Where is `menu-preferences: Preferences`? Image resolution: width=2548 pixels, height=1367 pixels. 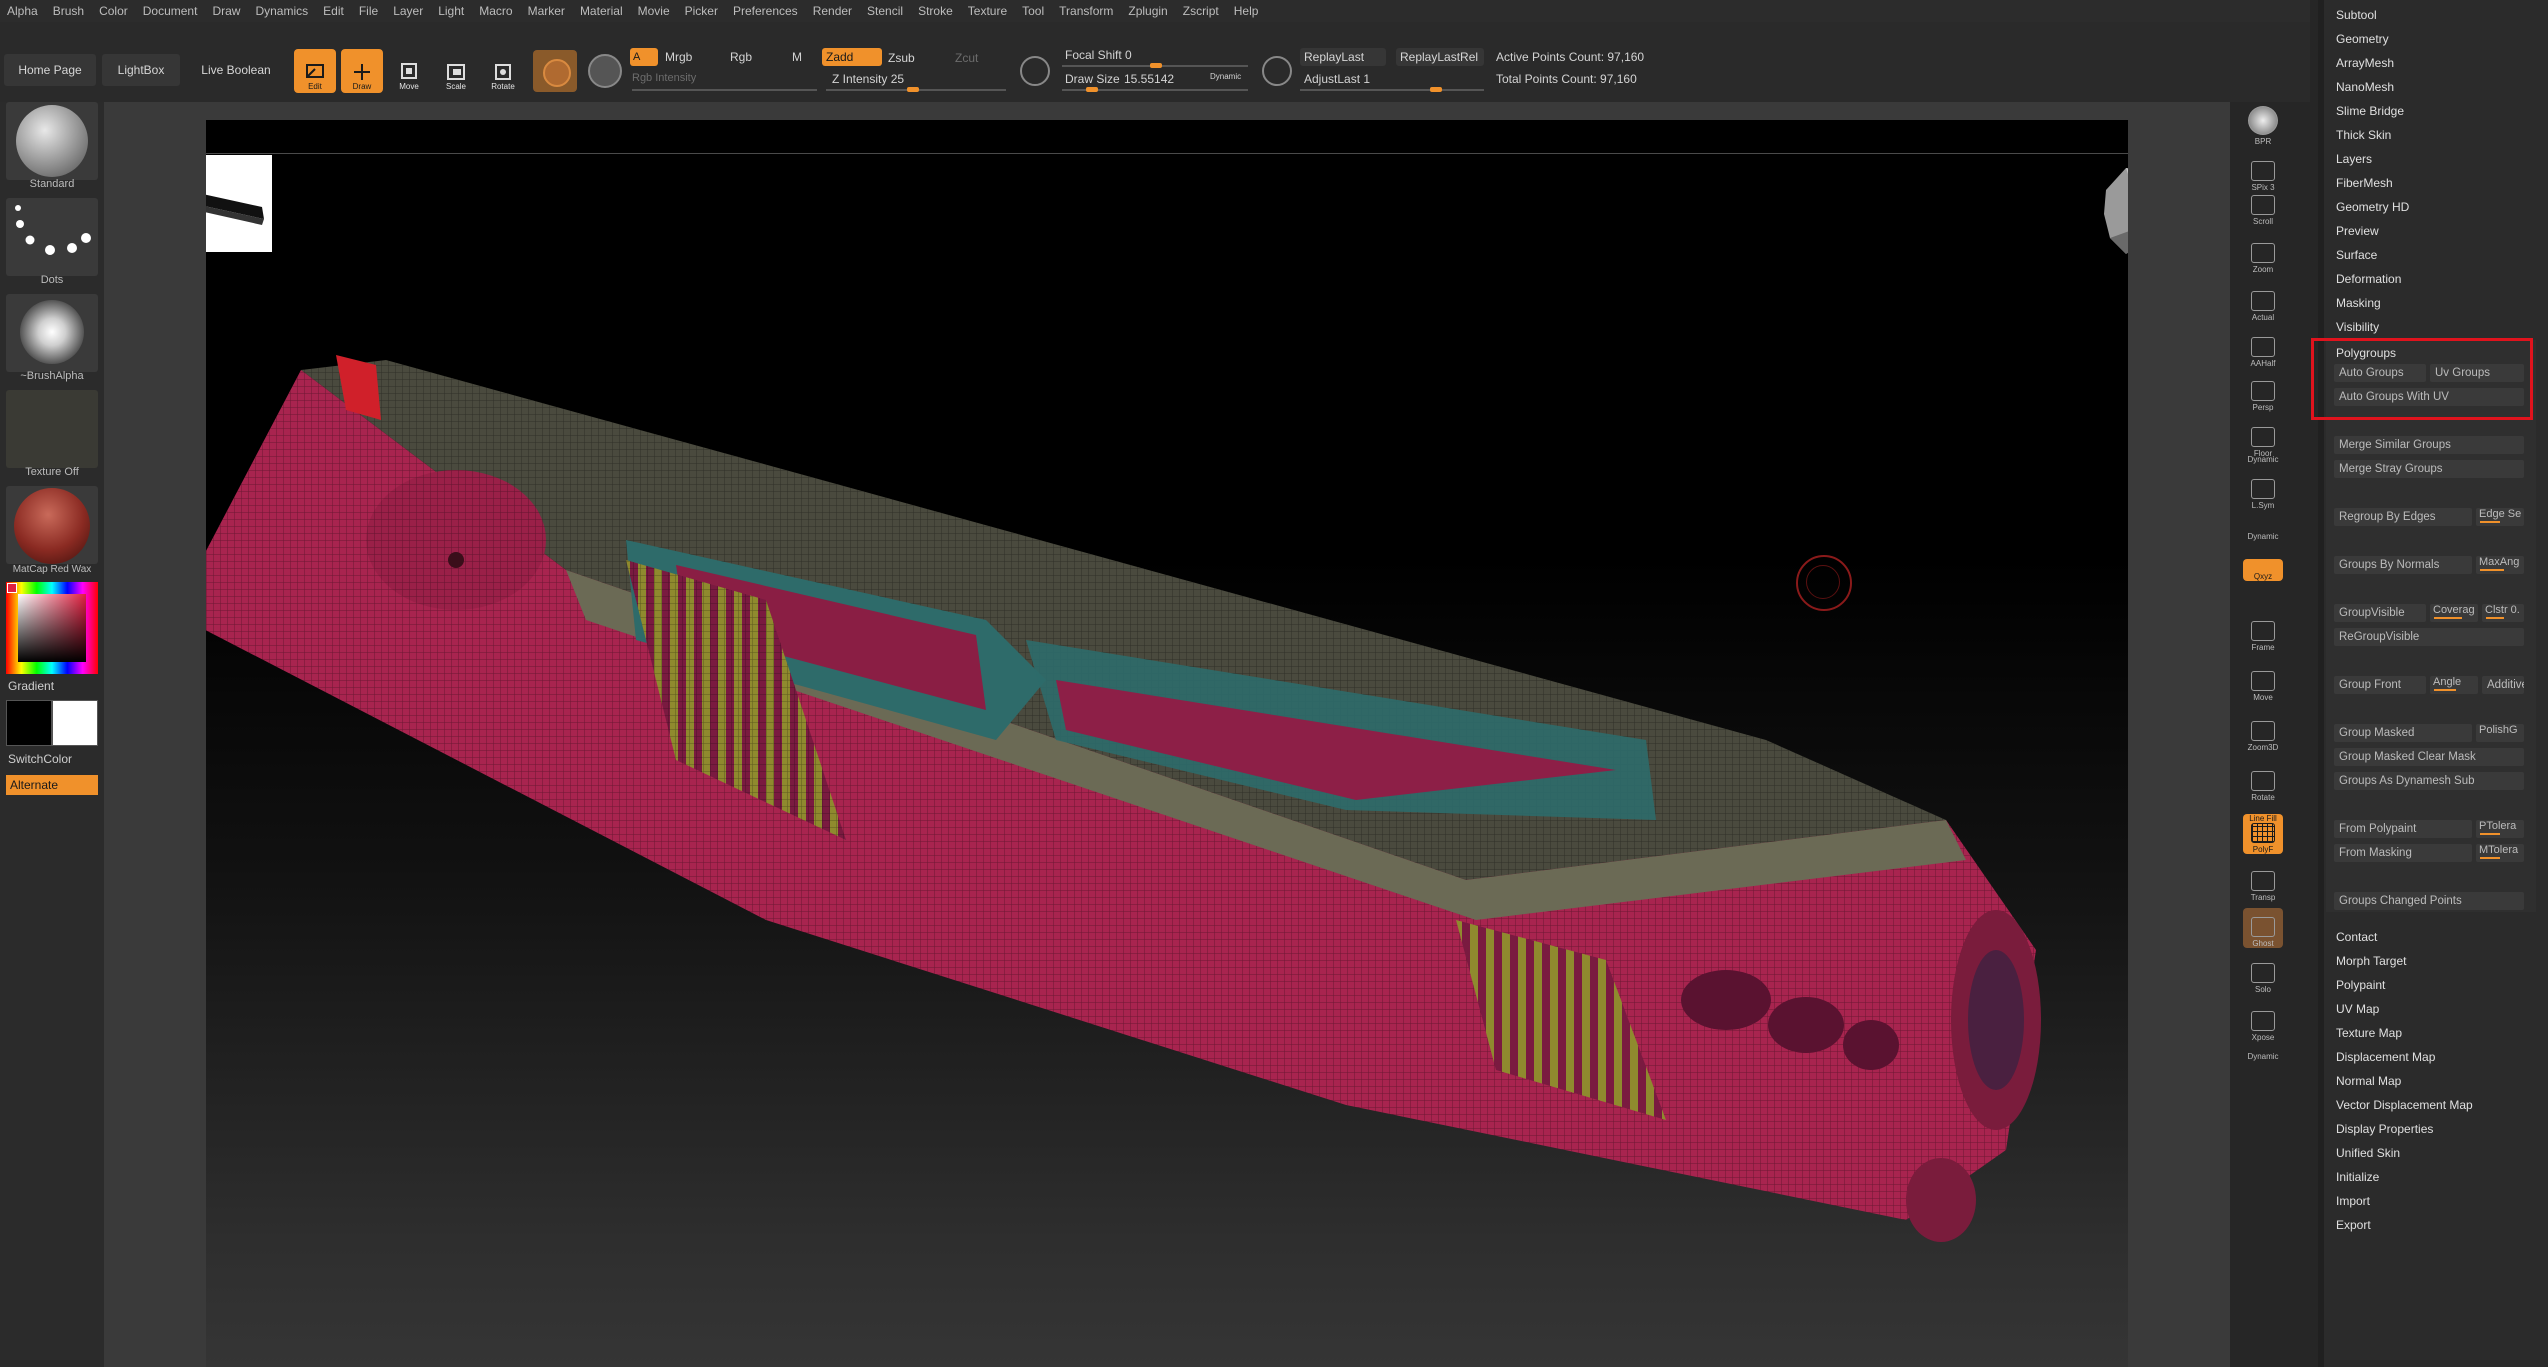
menu-preferences: Preferences is located at coordinates (766, 11).